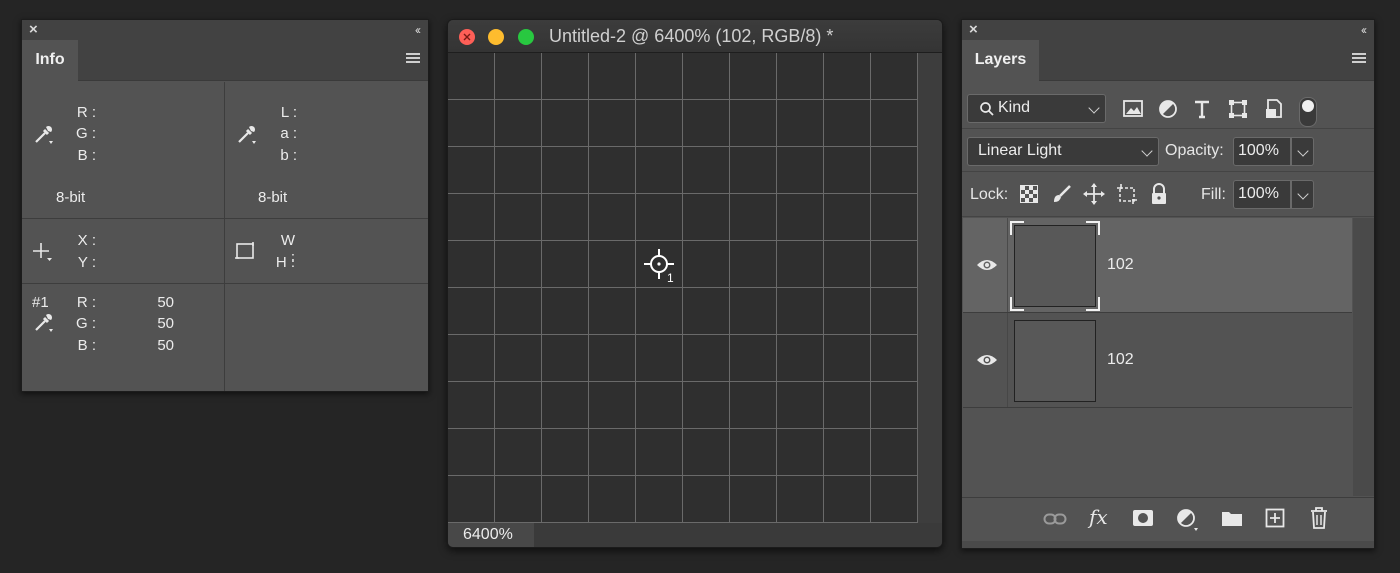 The width and height of the screenshot is (1400, 573). I want to click on lock-label: Lock:, so click(989, 194).